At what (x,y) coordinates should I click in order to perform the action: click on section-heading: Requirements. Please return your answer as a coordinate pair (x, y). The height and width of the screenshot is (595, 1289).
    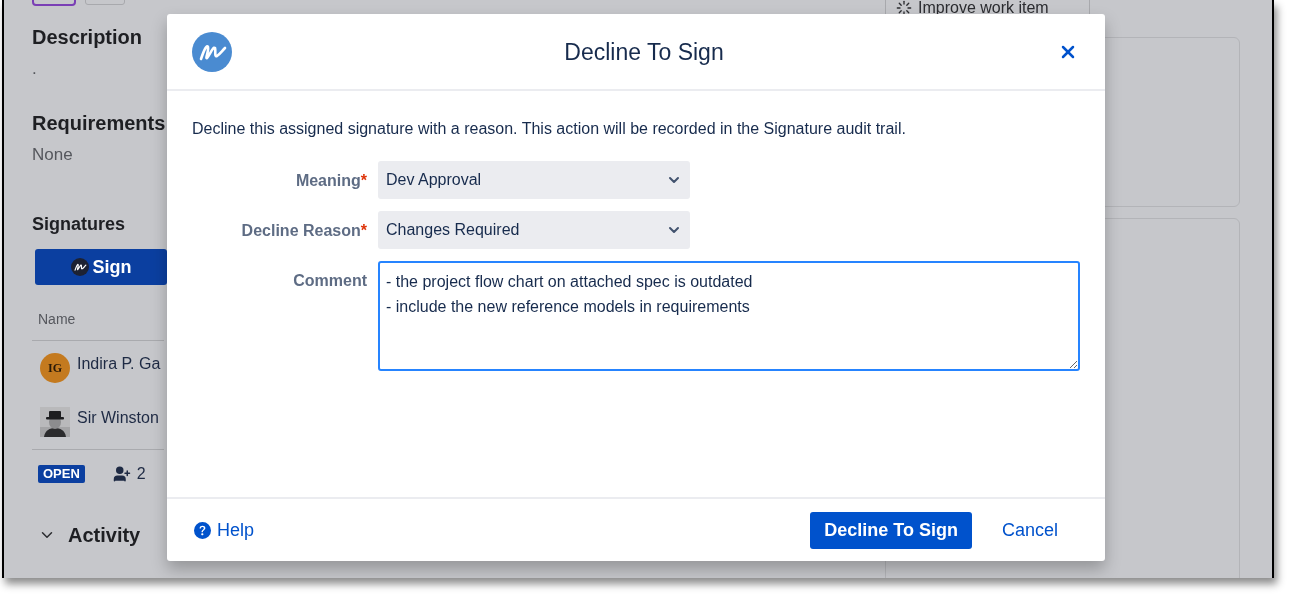
    Looking at the image, I should click on (98, 123).